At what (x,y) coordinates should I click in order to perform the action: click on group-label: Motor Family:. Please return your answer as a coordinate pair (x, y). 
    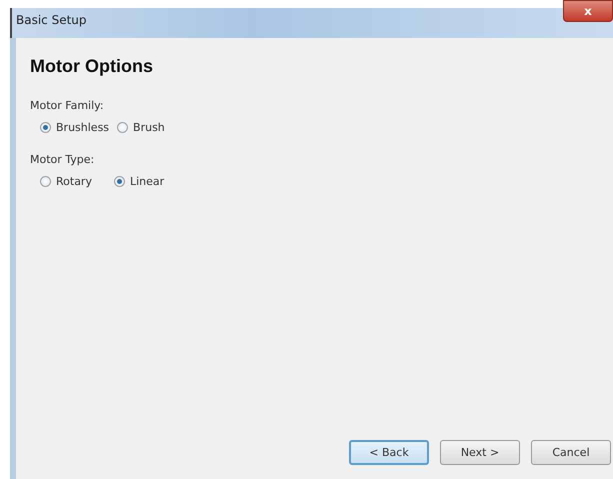
    Looking at the image, I should click on (67, 105).